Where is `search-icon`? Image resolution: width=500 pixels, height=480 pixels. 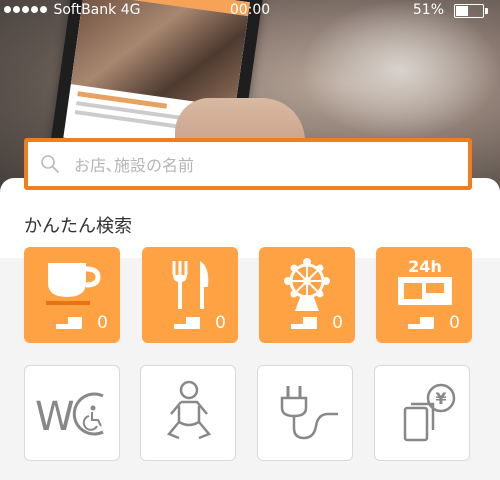
search-icon is located at coordinates (50, 164).